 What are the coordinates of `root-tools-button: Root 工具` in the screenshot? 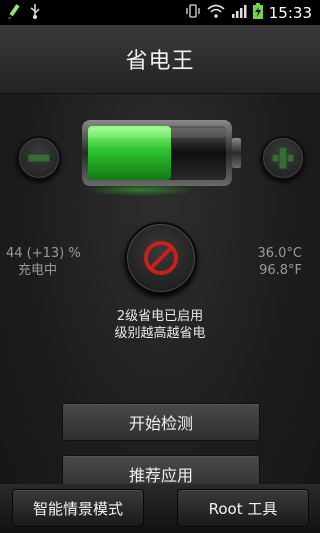 It's located at (243, 508).